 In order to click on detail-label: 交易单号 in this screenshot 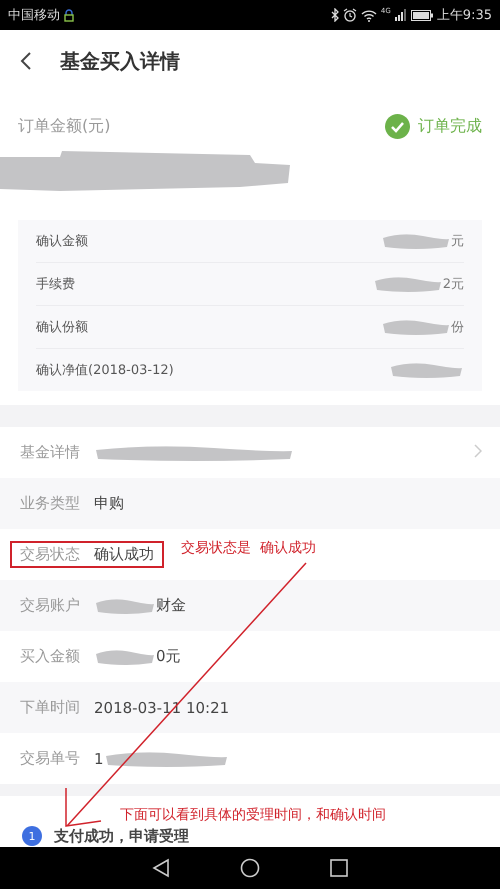, I will do `click(50, 758)`.